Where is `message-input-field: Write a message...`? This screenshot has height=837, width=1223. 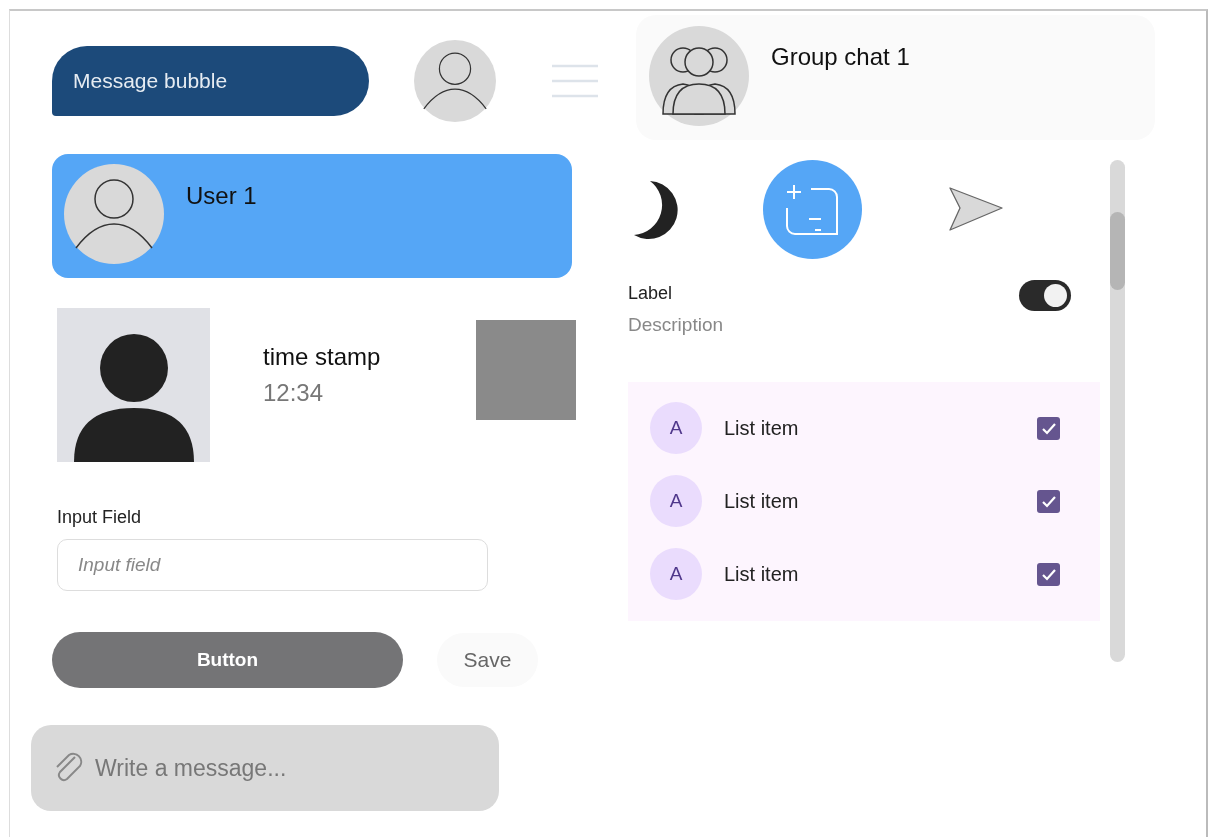 message-input-field: Write a message... is located at coordinates (283, 768).